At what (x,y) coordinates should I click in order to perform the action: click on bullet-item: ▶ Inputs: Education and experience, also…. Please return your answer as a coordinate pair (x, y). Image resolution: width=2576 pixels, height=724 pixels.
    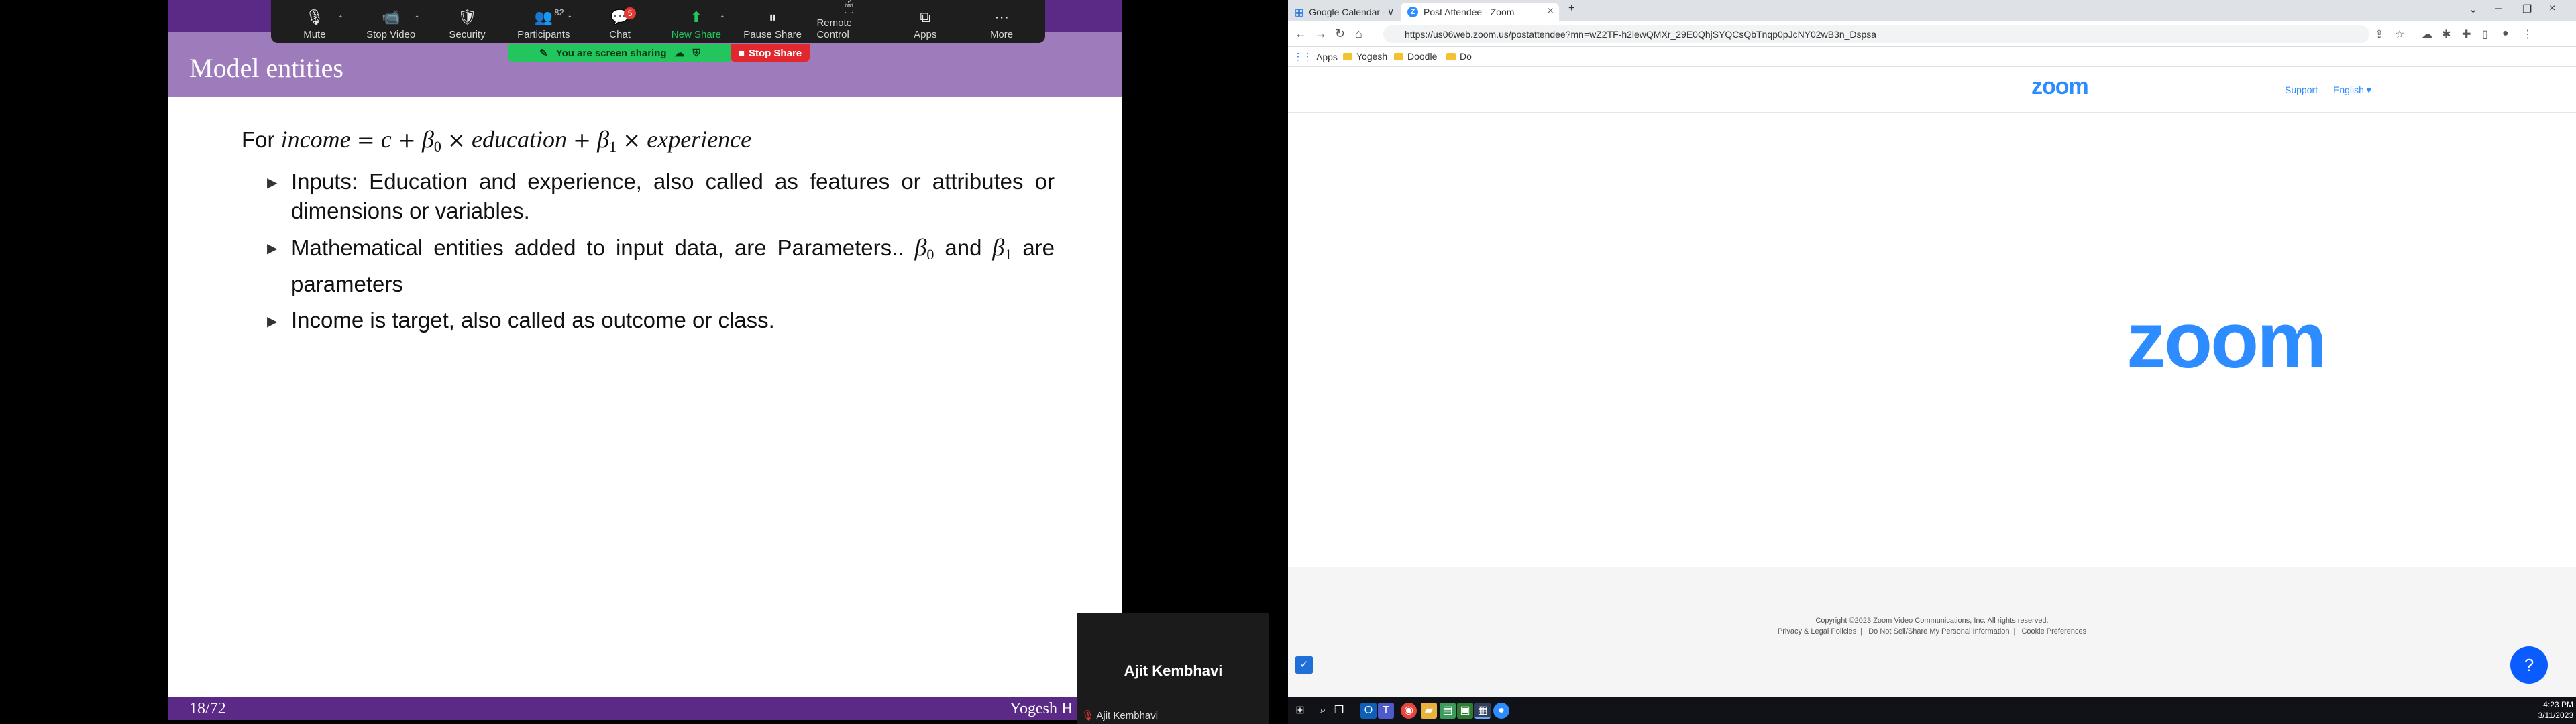
    Looking at the image, I should click on (648, 196).